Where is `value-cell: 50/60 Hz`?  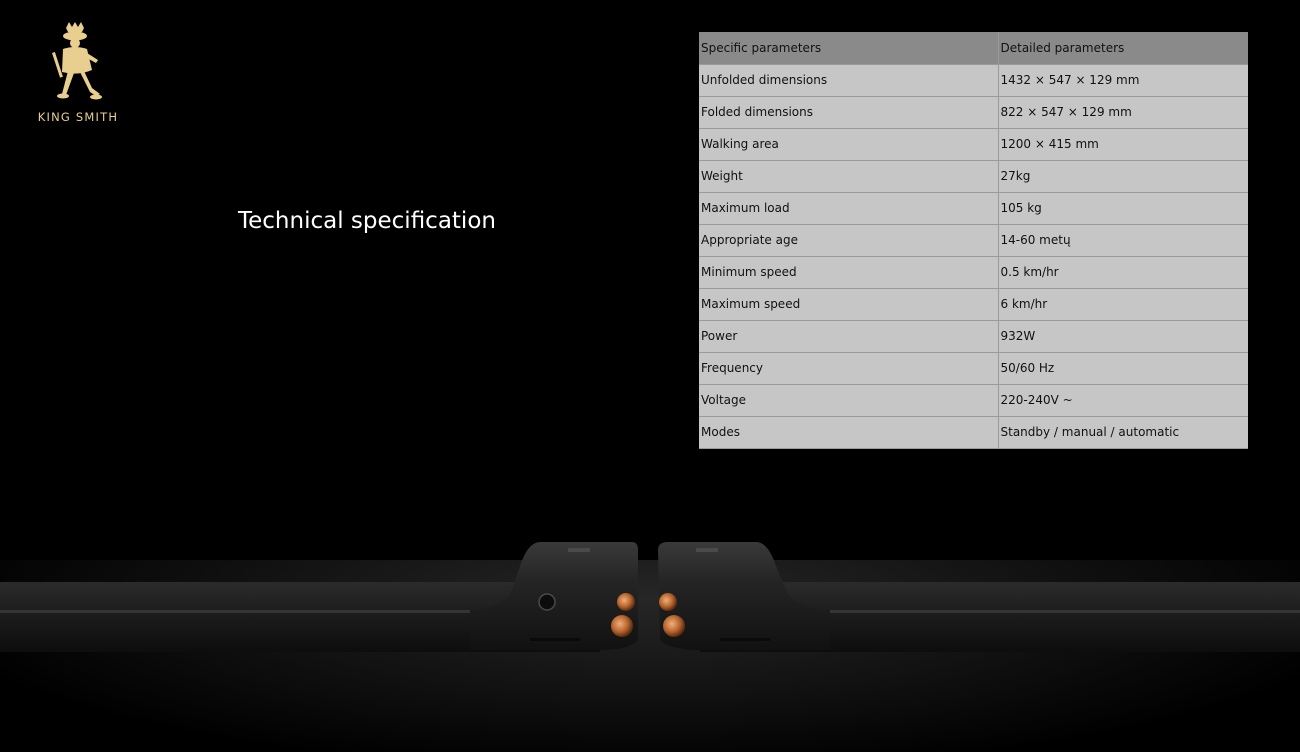
value-cell: 50/60 Hz is located at coordinates (1123, 368).